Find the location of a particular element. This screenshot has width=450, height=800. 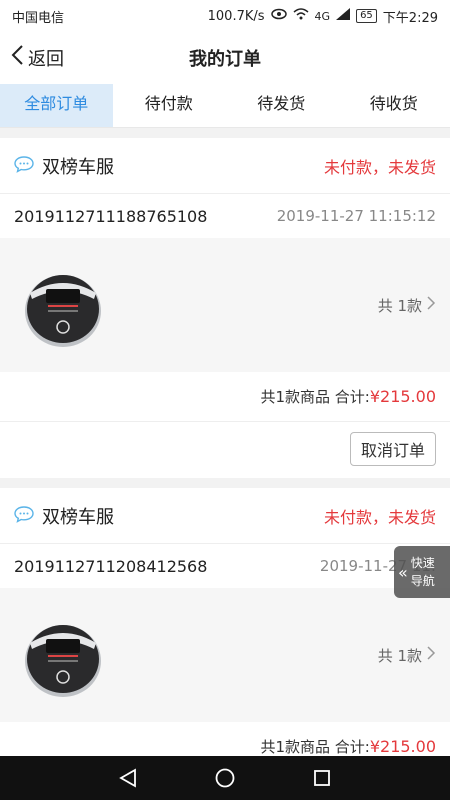

carrier-label: 中国电信 is located at coordinates (38, 18).